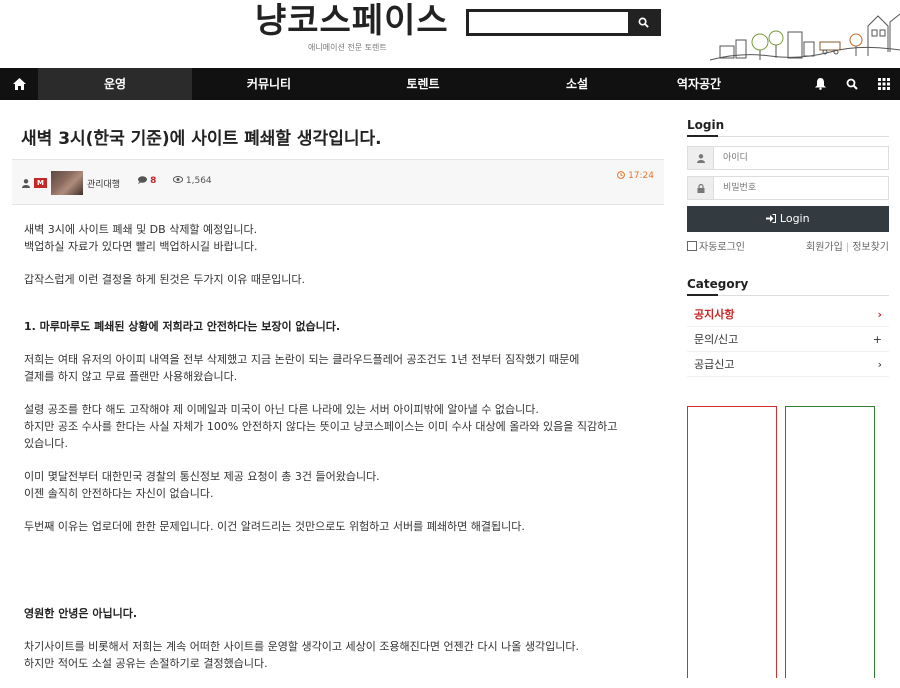 The width and height of the screenshot is (900, 688). Describe the element at coordinates (788, 219) in the screenshot. I see `login-button: Login` at that location.